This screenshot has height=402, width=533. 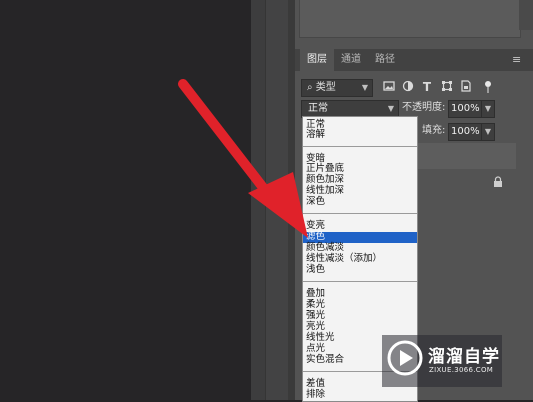 I want to click on blend-option-darker-color: 深色, so click(x=360, y=202).